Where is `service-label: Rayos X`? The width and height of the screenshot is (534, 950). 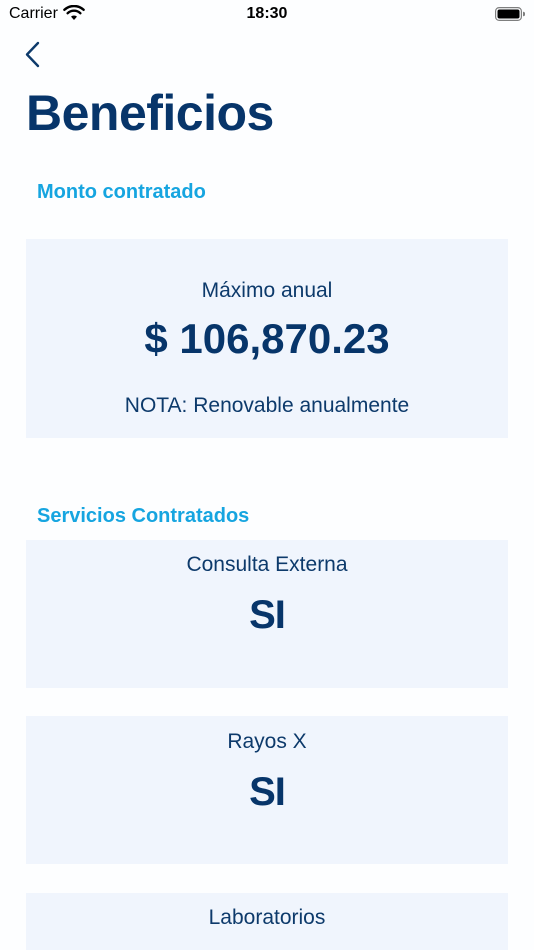
service-label: Rayos X is located at coordinates (267, 741).